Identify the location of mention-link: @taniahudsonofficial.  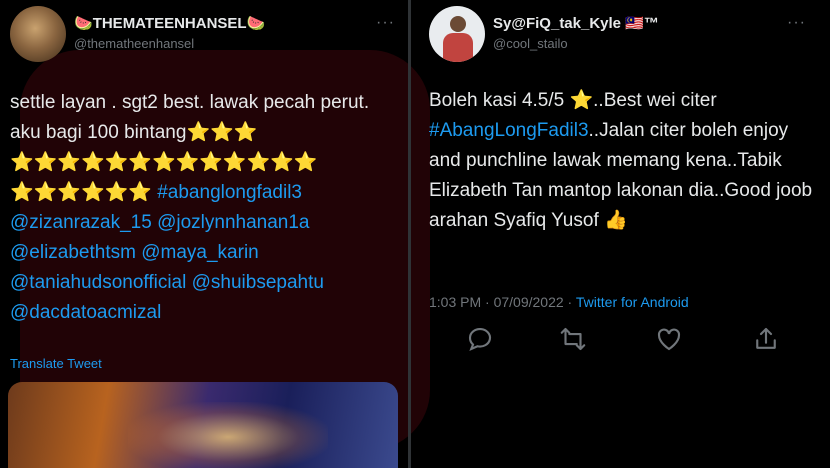
(98, 282).